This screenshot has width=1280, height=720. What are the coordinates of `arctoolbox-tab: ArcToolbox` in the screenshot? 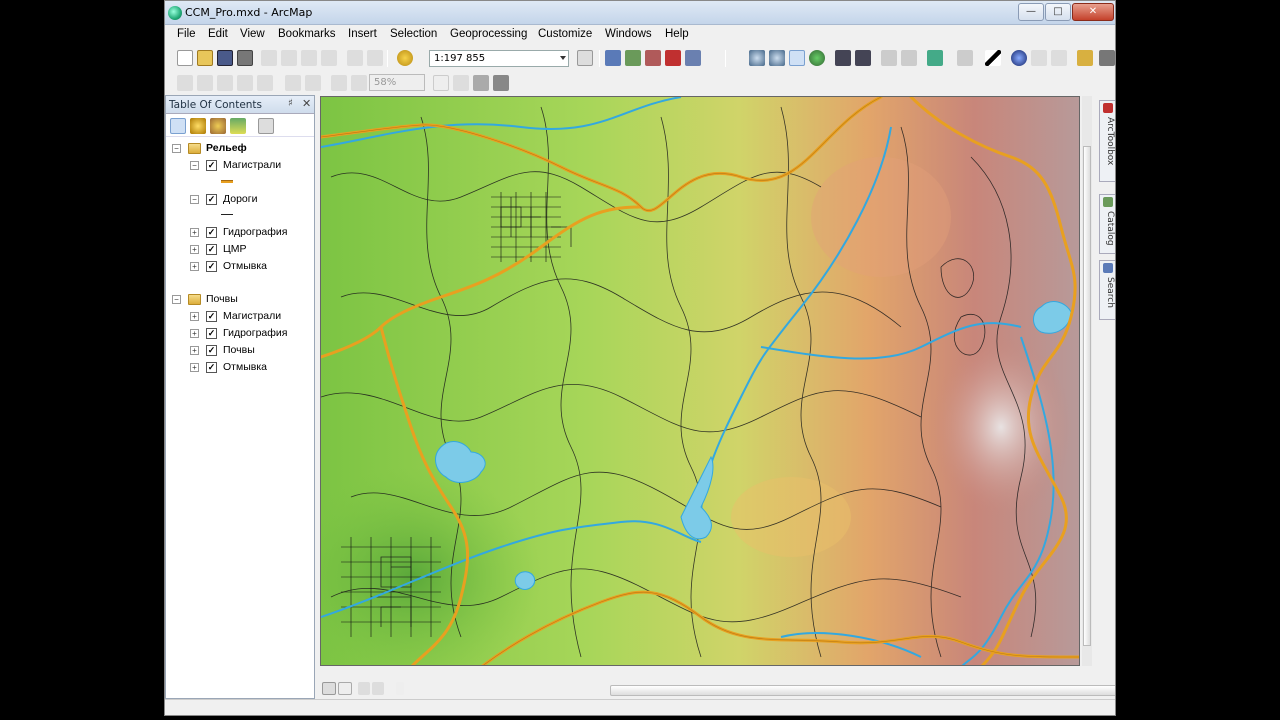 It's located at (1107, 141).